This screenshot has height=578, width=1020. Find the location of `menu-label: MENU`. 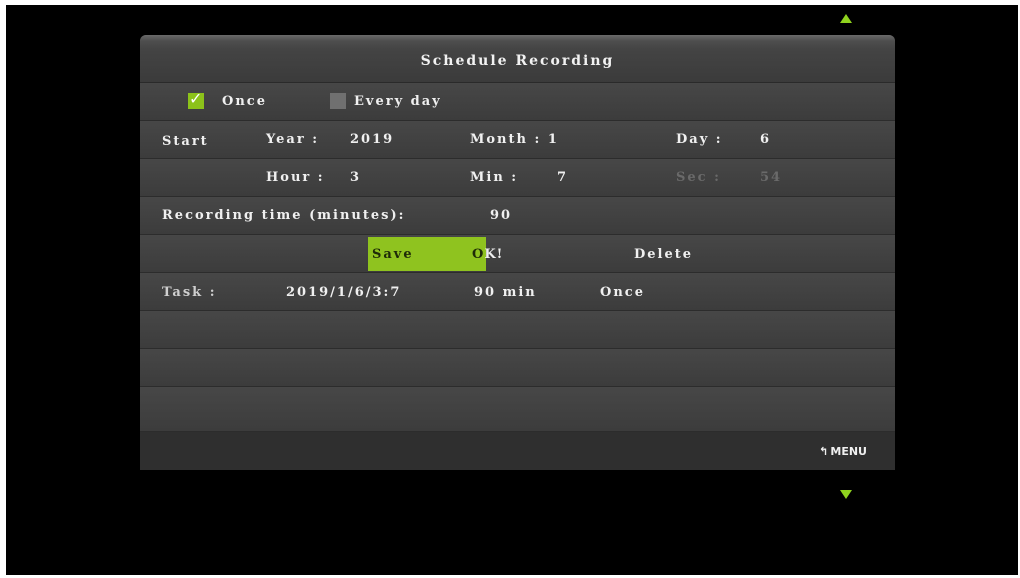

menu-label: MENU is located at coordinates (848, 451).